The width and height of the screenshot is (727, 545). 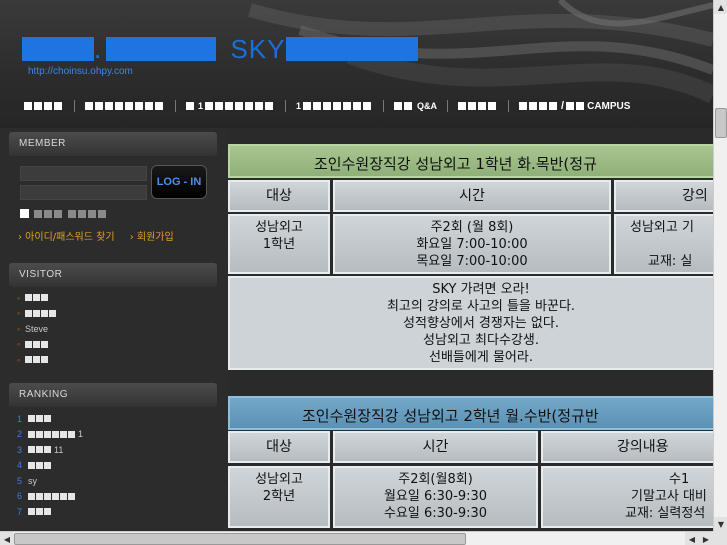 I want to click on scroll-right-icon: ▶, so click(x=706, y=538).